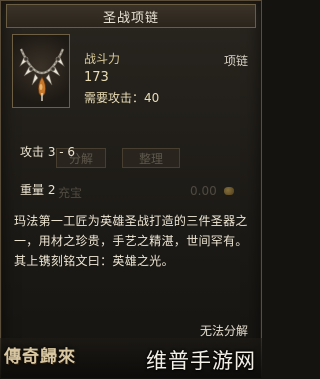  Describe the element at coordinates (40, 357) in the screenshot. I see `game-logo: 傳奇歸來` at that location.